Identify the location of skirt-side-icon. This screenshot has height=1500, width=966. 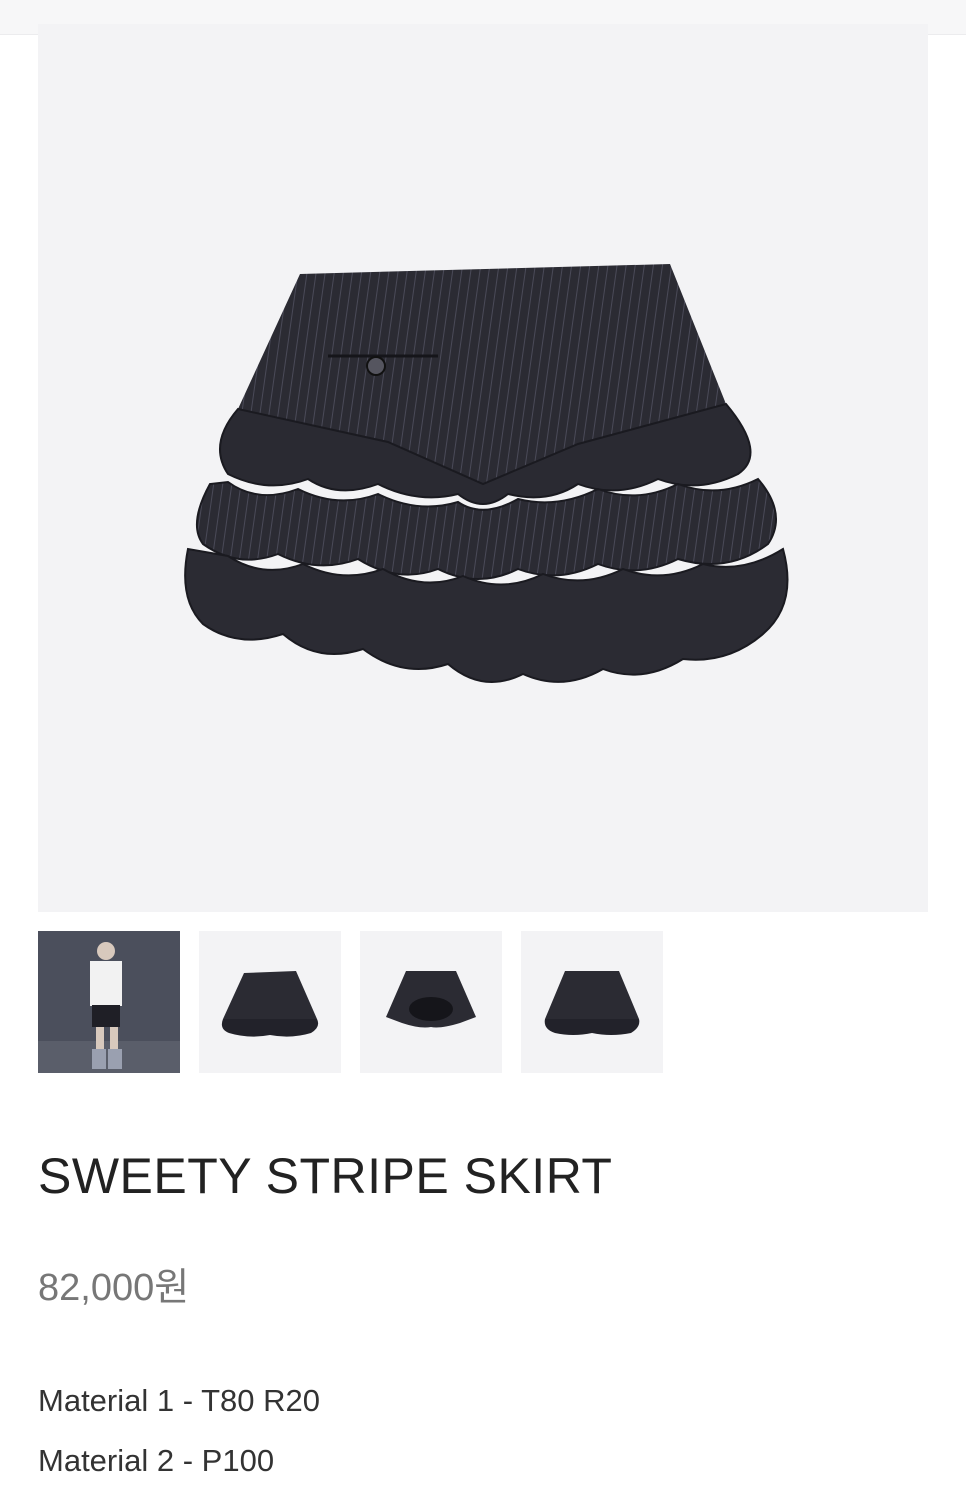
(592, 1002).